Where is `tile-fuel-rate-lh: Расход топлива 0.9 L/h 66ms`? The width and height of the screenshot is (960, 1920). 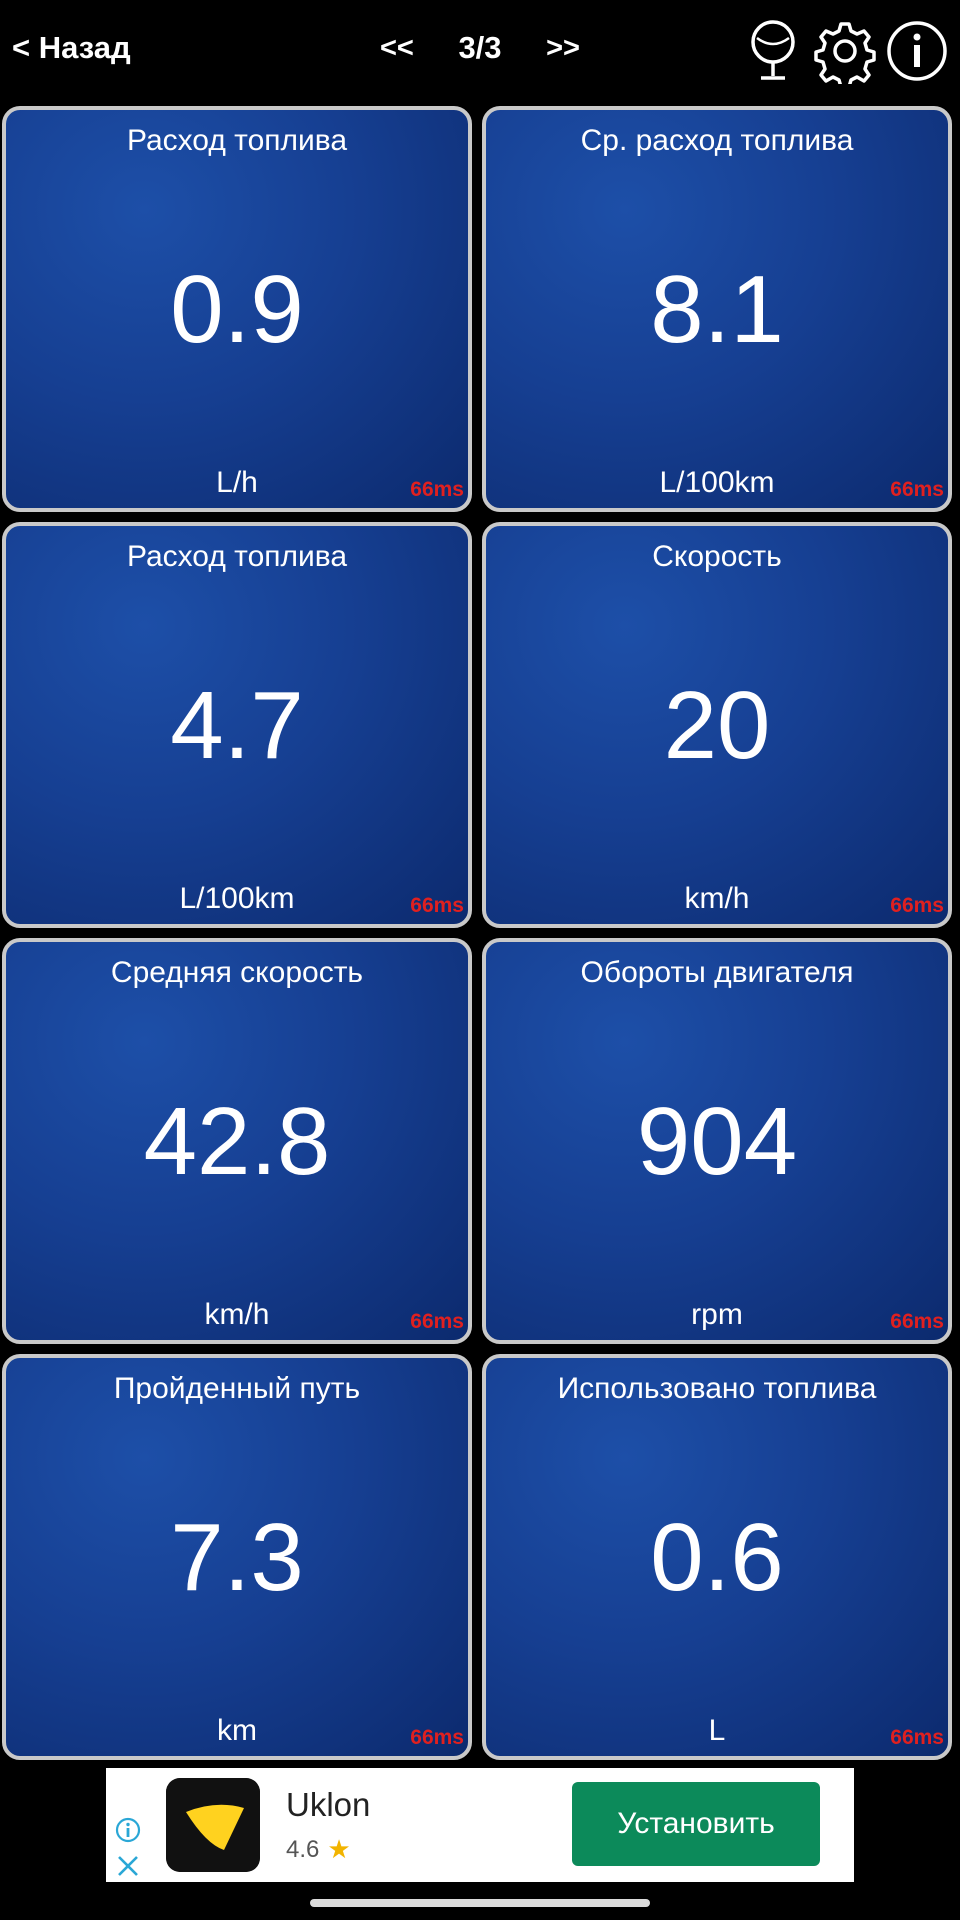
tile-fuel-rate-lh: Расход топлива 0.9 L/h 66ms is located at coordinates (237, 309).